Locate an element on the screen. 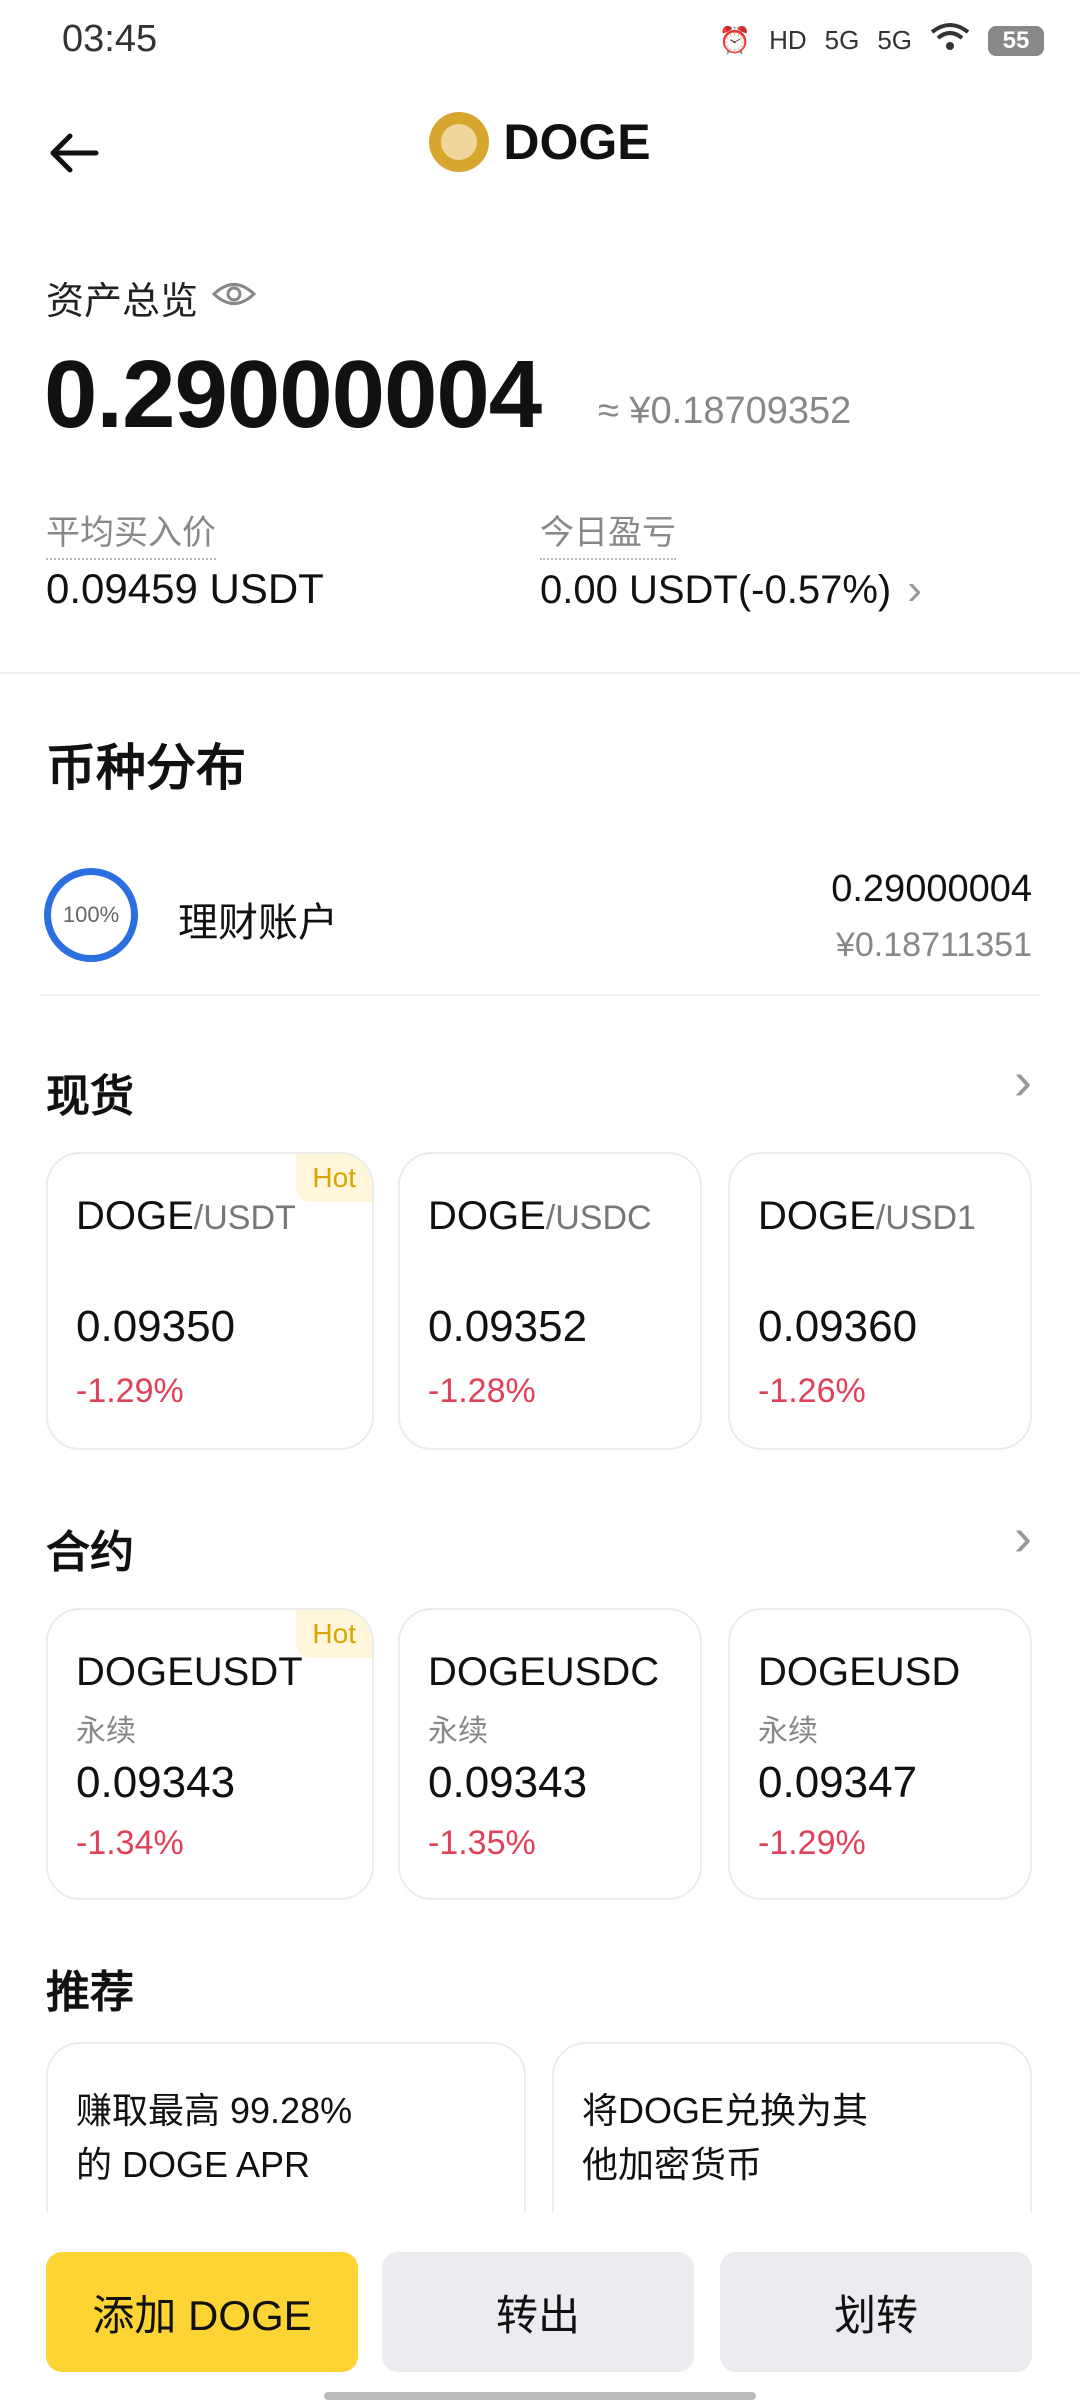 Image resolution: width=1080 pixels, height=2408 pixels. price: 0.09360 is located at coordinates (838, 1326).